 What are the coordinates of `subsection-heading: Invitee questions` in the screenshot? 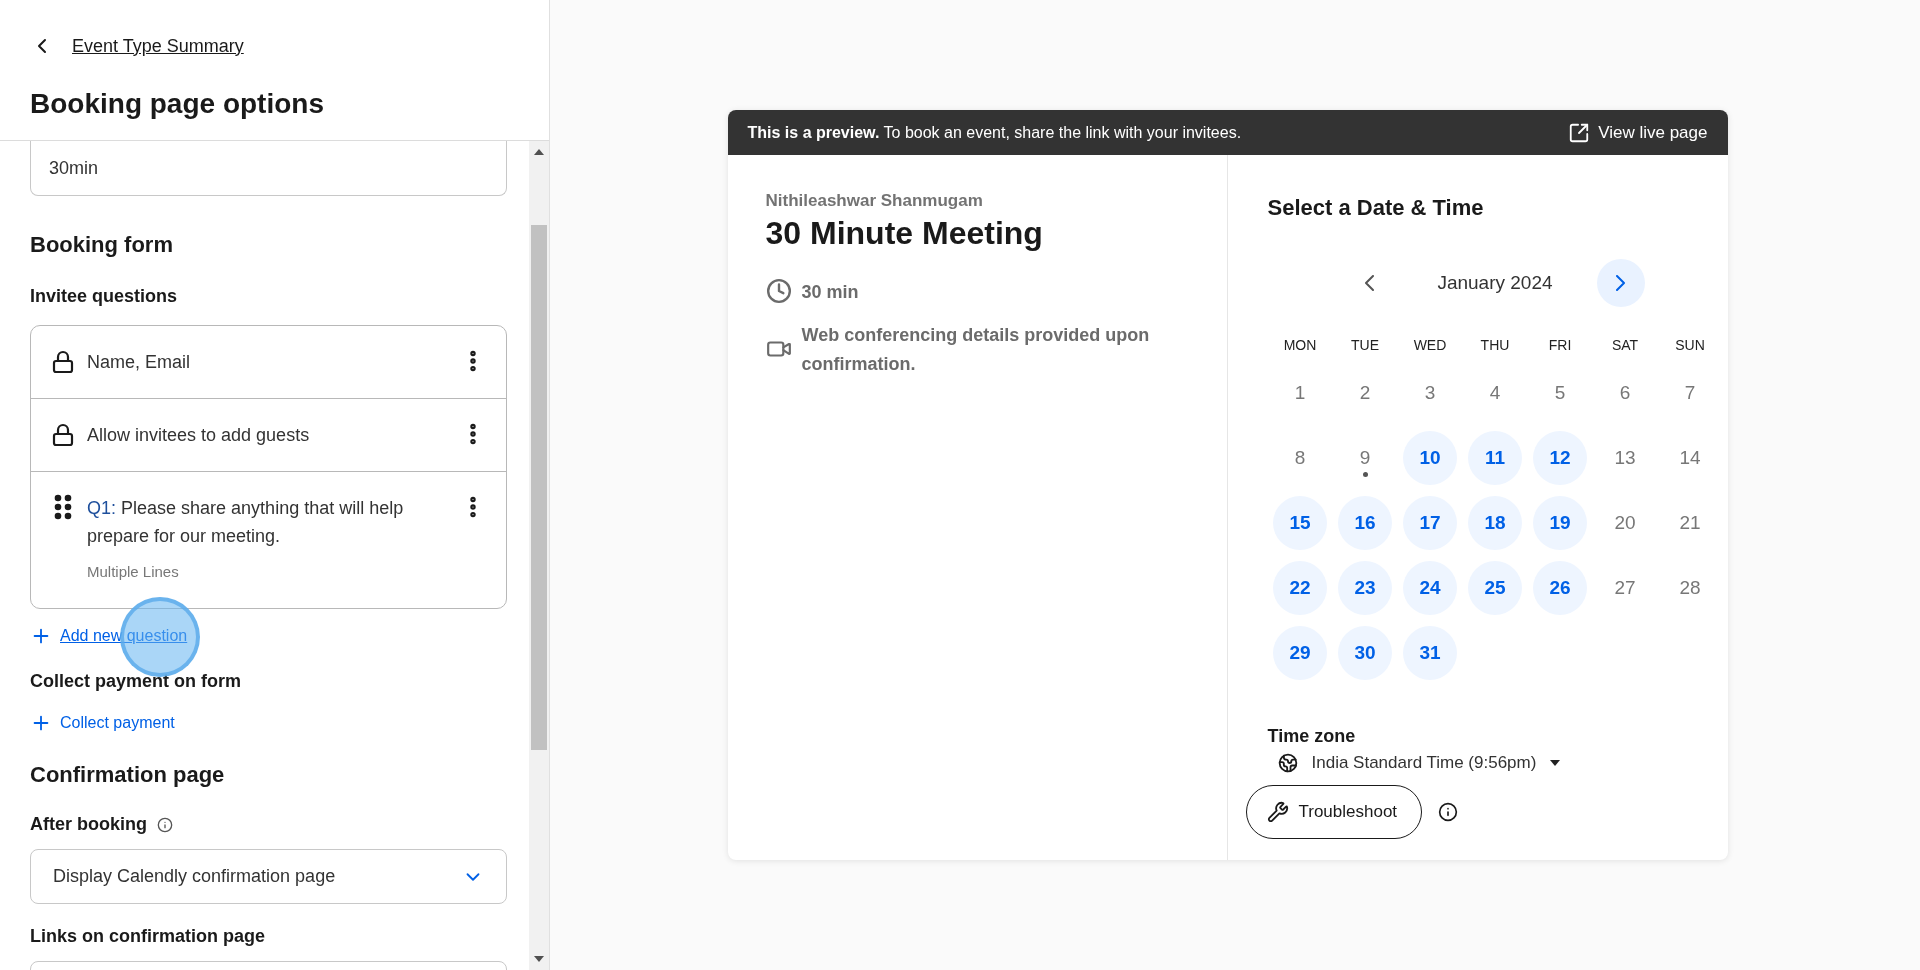 It's located at (104, 296).